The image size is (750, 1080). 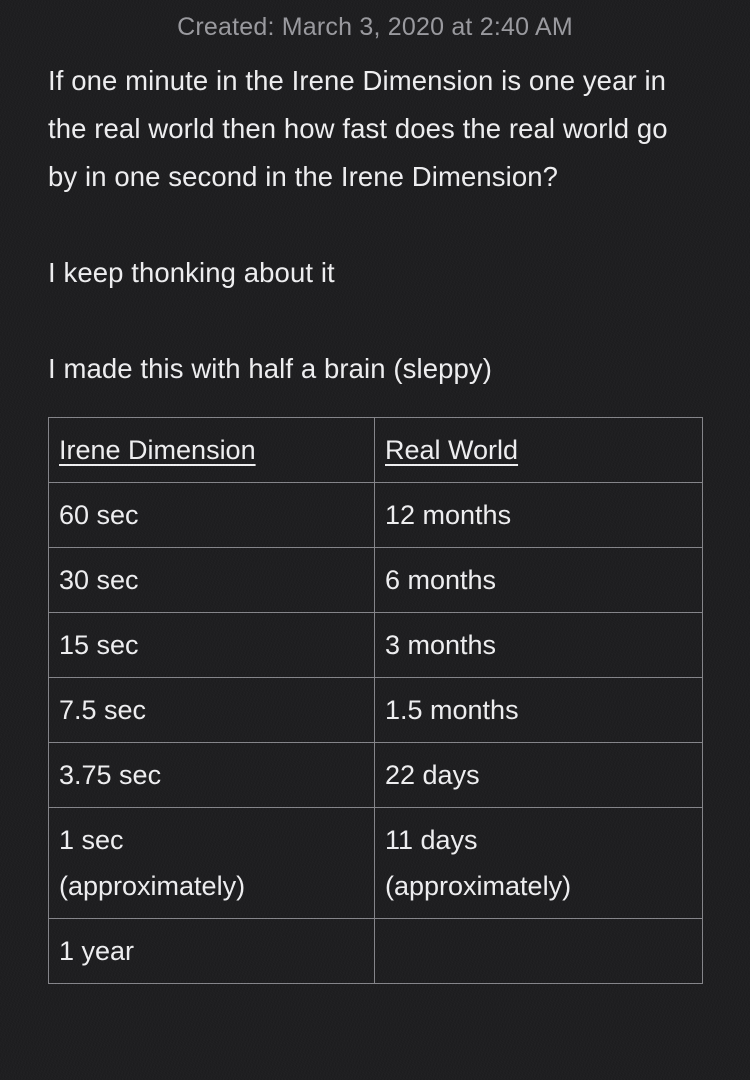 What do you see at coordinates (99, 645) in the screenshot?
I see `cell-irene-line1: 15 sec` at bounding box center [99, 645].